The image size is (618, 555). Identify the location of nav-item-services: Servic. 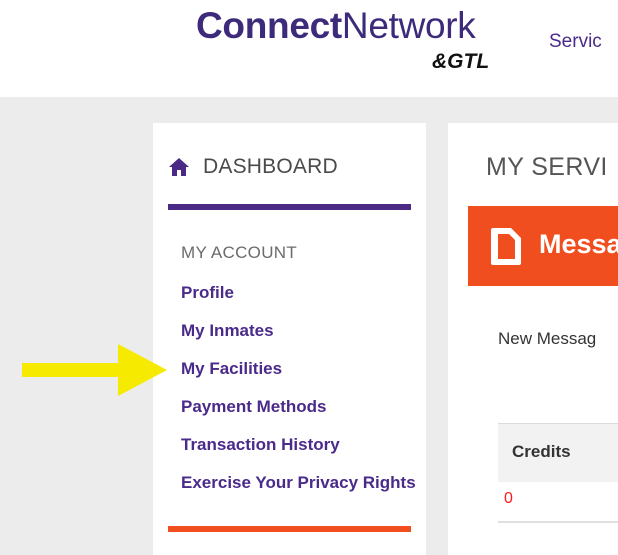
(575, 42).